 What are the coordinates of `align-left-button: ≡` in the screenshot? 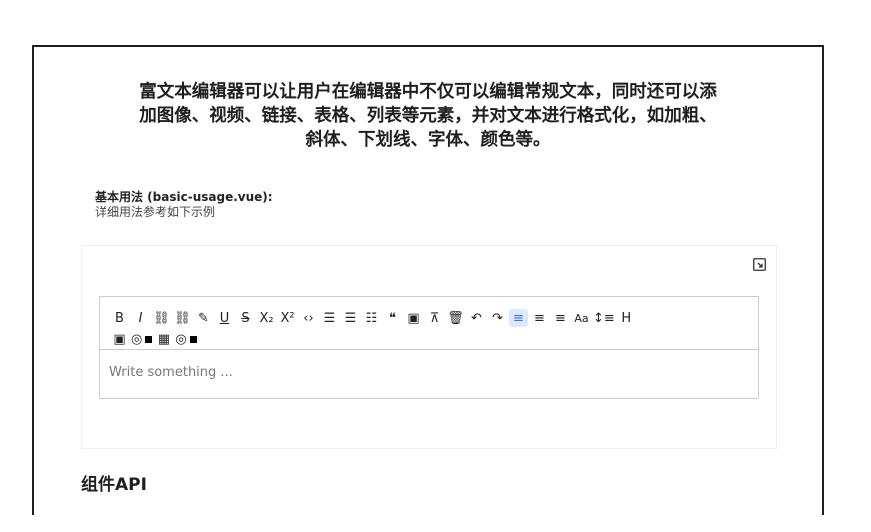 It's located at (518, 318).